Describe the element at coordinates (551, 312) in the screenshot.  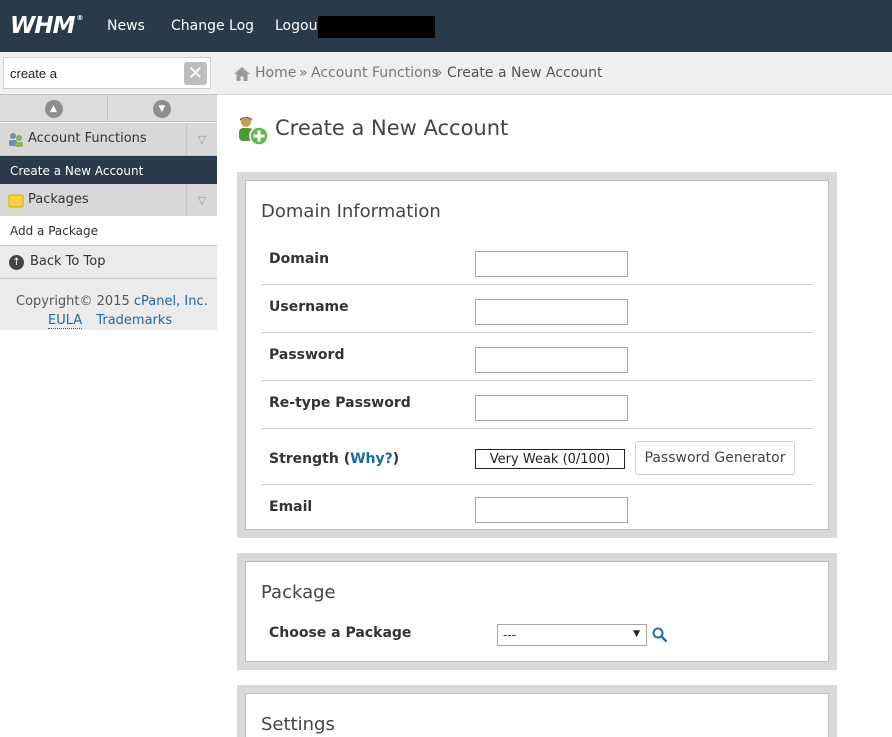
I see `username-field` at that location.